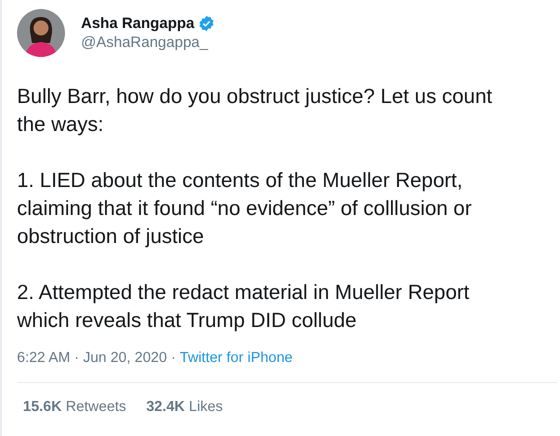 The width and height of the screenshot is (560, 436). What do you see at coordinates (74, 407) in the screenshot?
I see `stat-count: 15.6K Retweets` at bounding box center [74, 407].